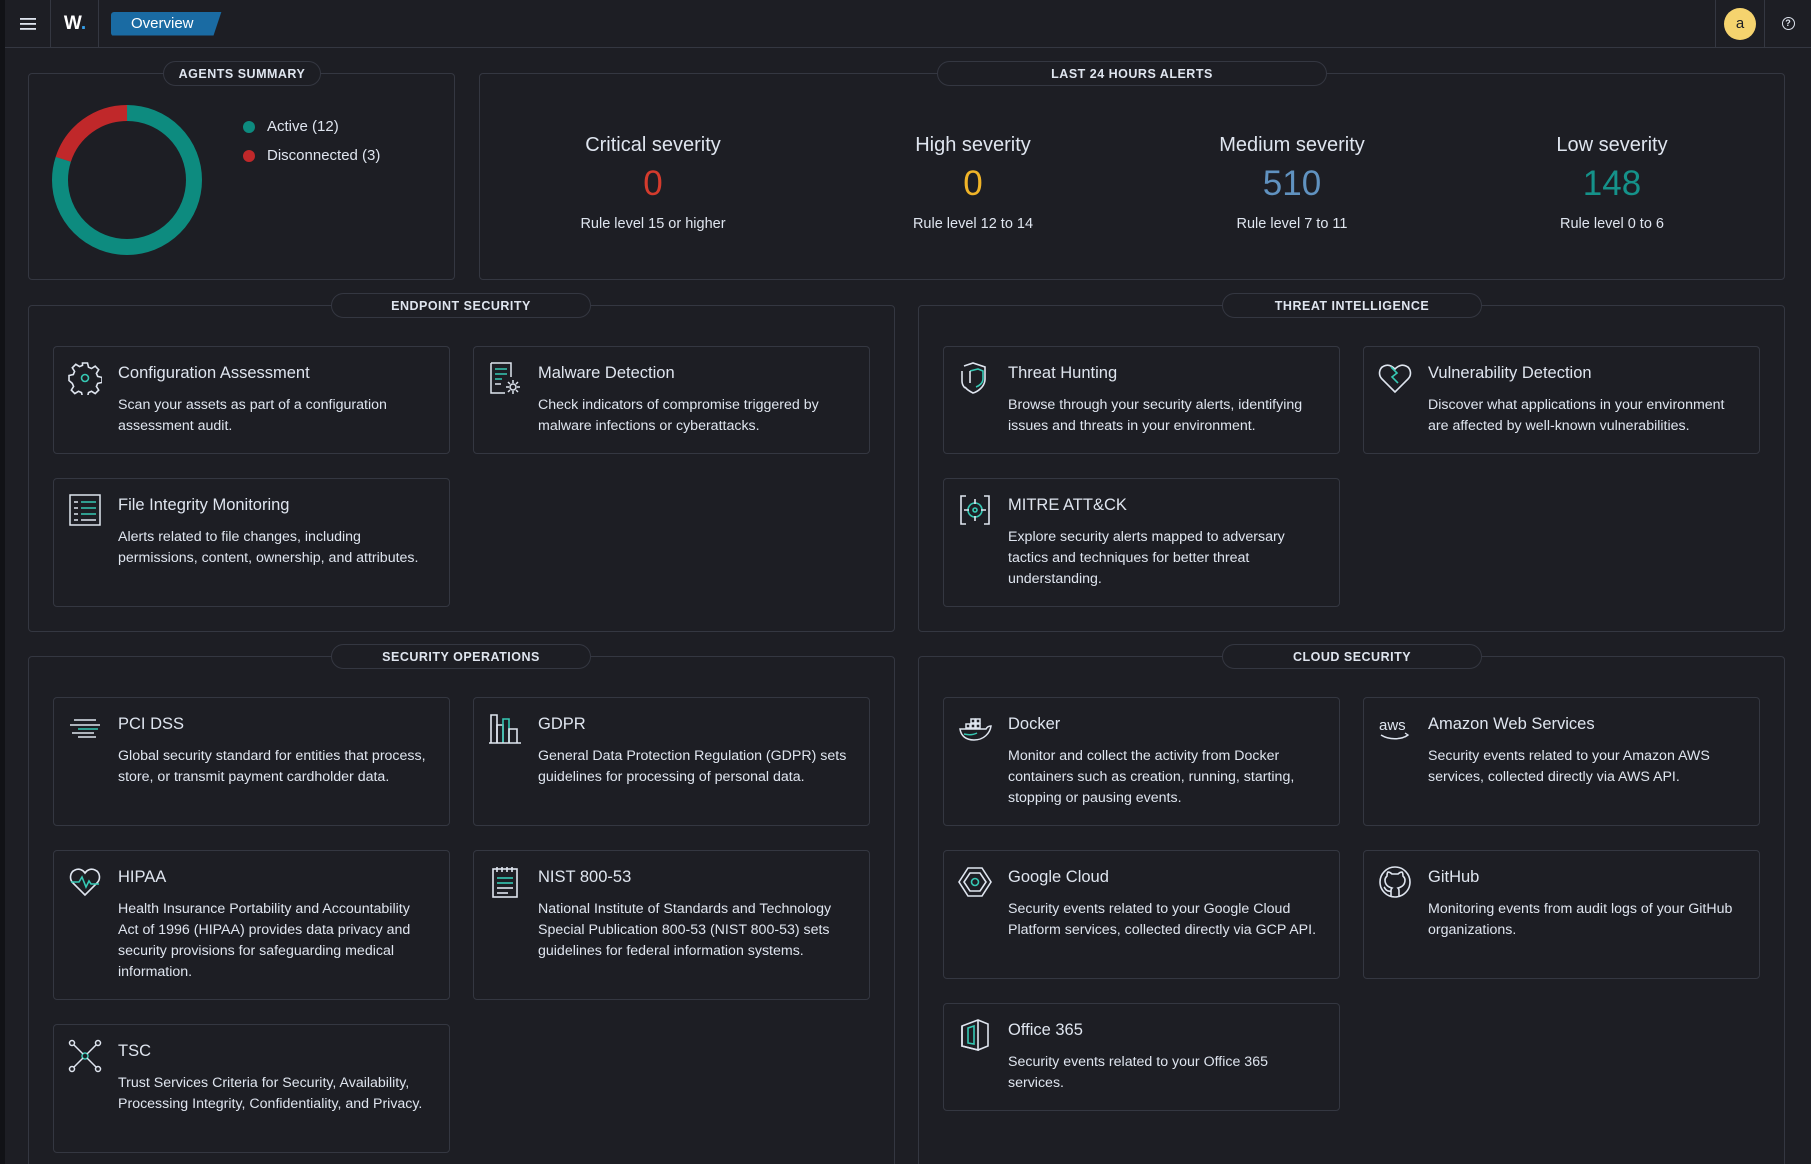 The height and width of the screenshot is (1164, 1811). I want to click on alert-high-value: 0, so click(973, 184).